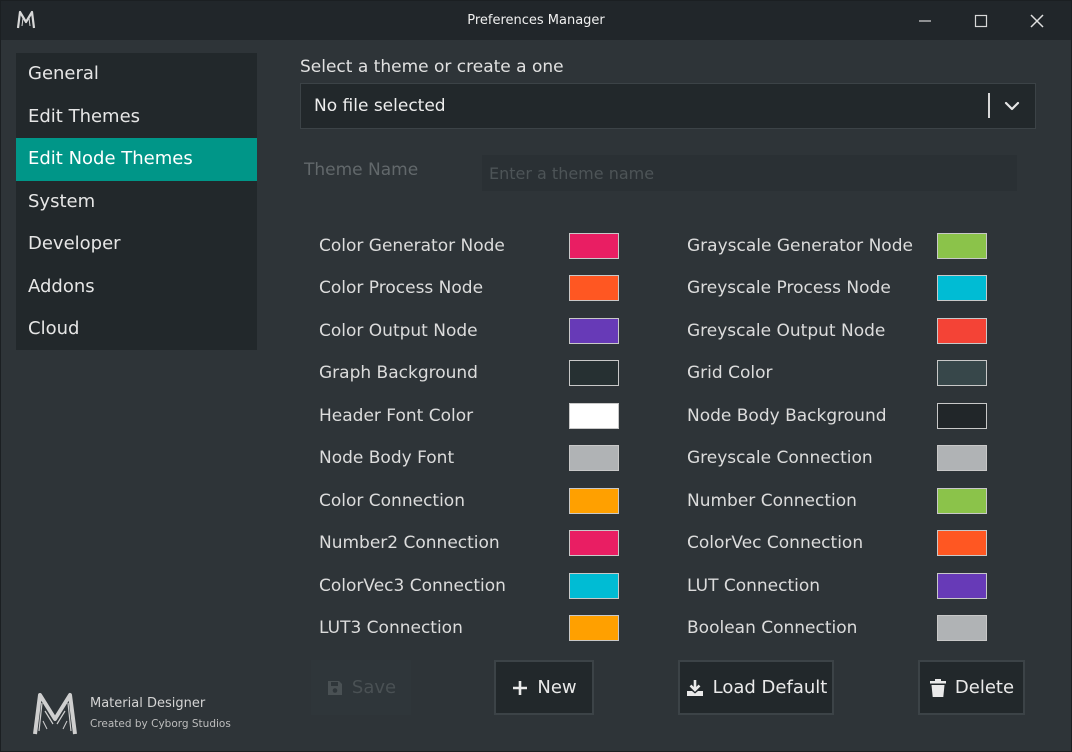 The height and width of the screenshot is (752, 1072). What do you see at coordinates (380, 106) in the screenshot?
I see `theme-select-value: No file selected` at bounding box center [380, 106].